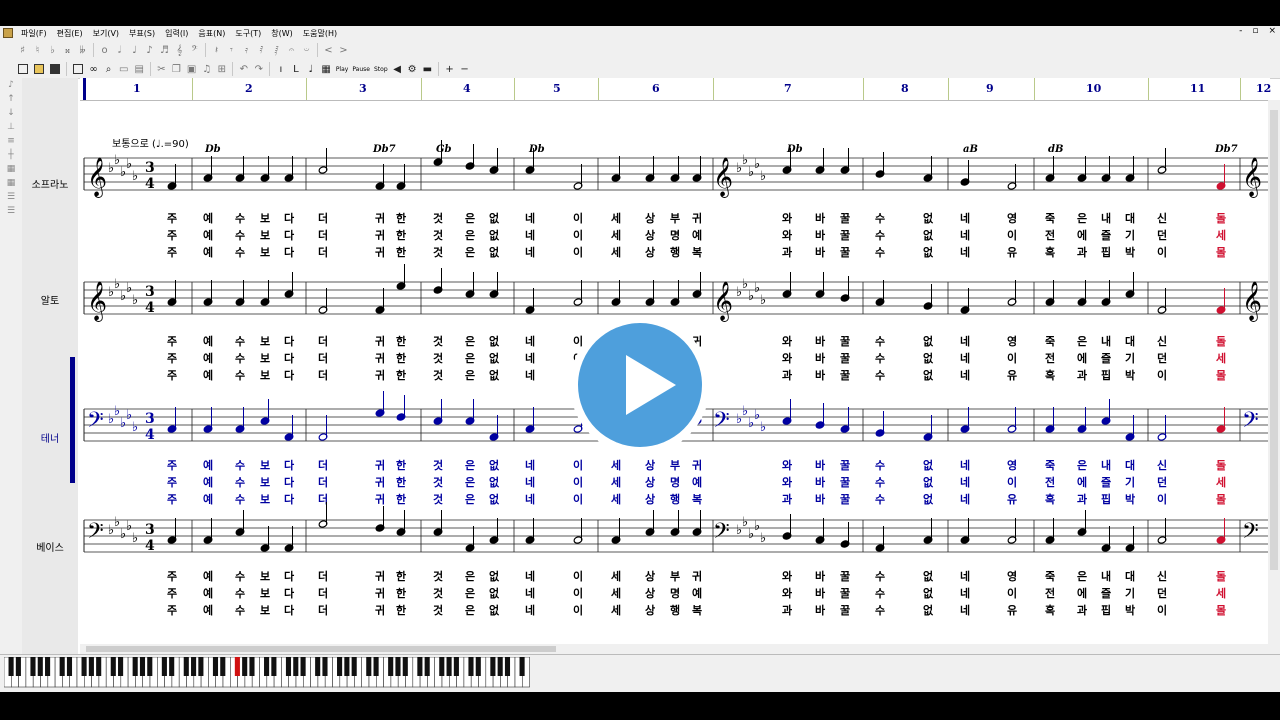  Describe the element at coordinates (172, 482) in the screenshot. I see `lyric-syllable: 주` at that location.